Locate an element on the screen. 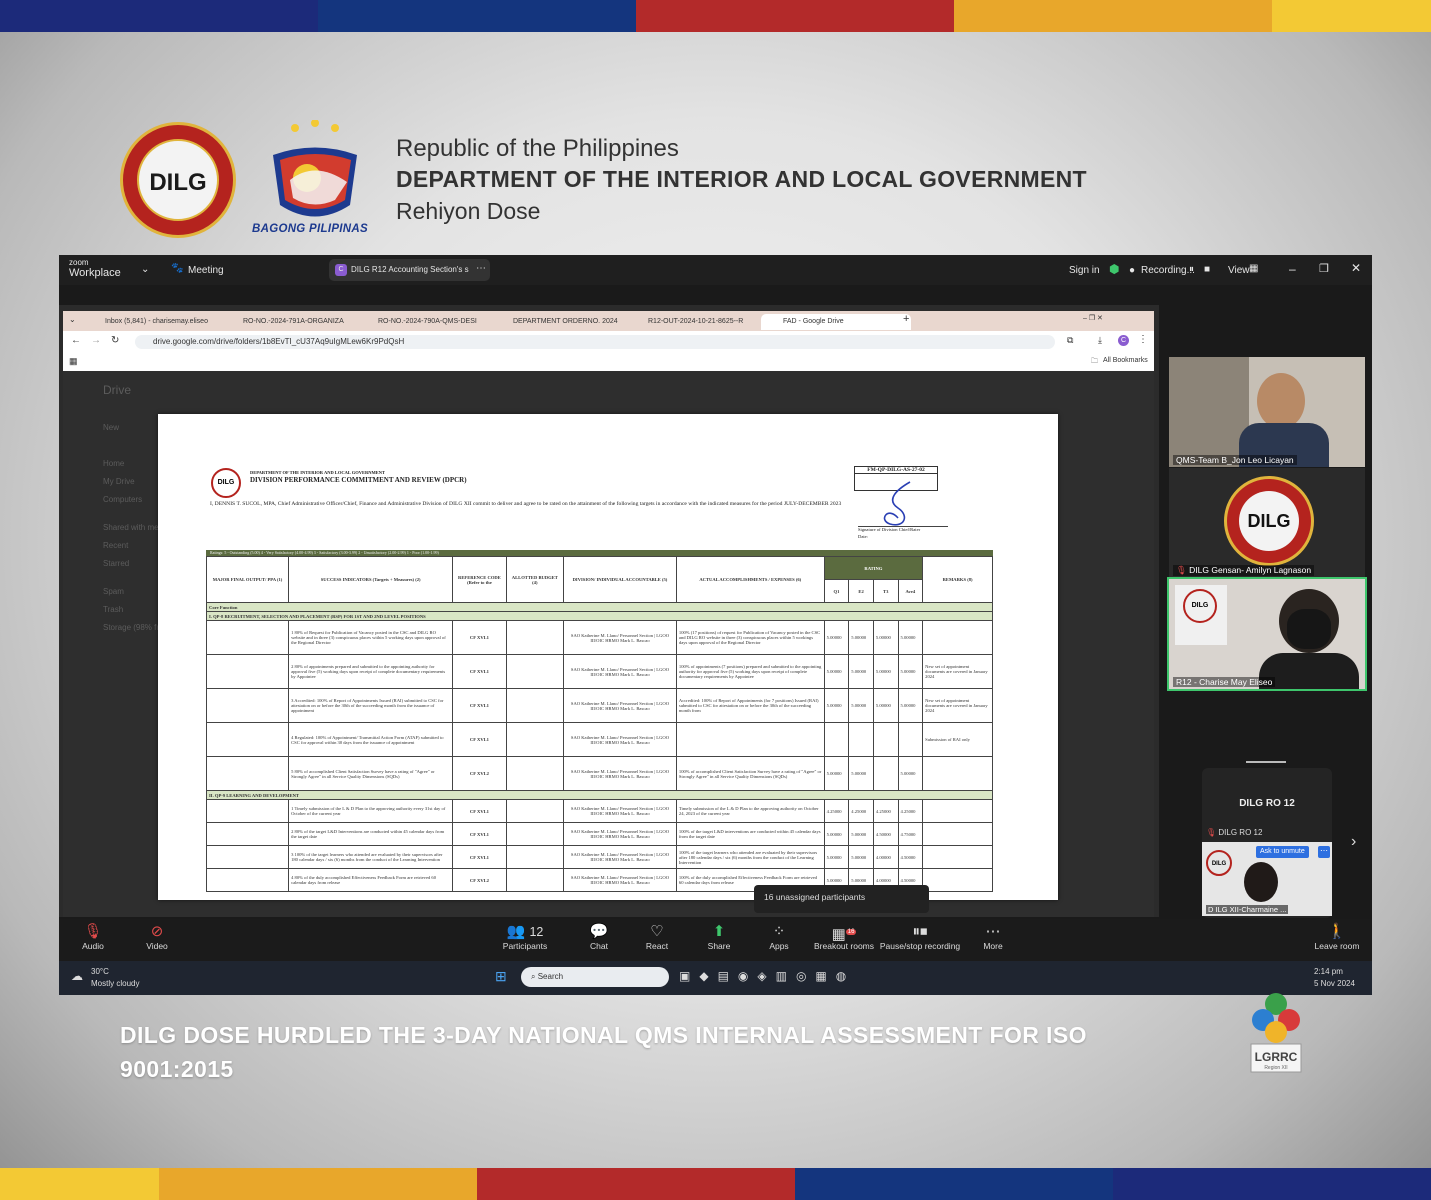 The height and width of the screenshot is (1200, 1431). cell-t3 is located at coordinates (885, 739).